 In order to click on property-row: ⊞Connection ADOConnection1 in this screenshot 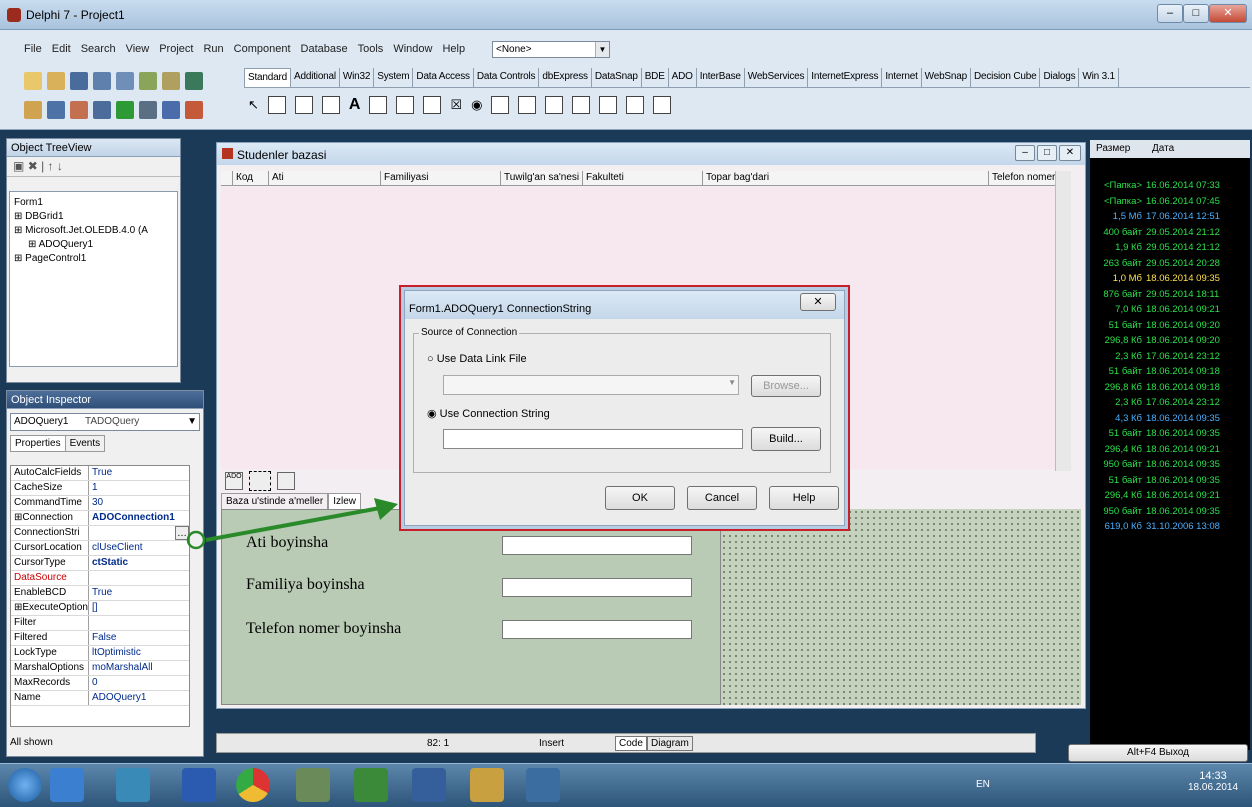, I will do `click(100, 518)`.